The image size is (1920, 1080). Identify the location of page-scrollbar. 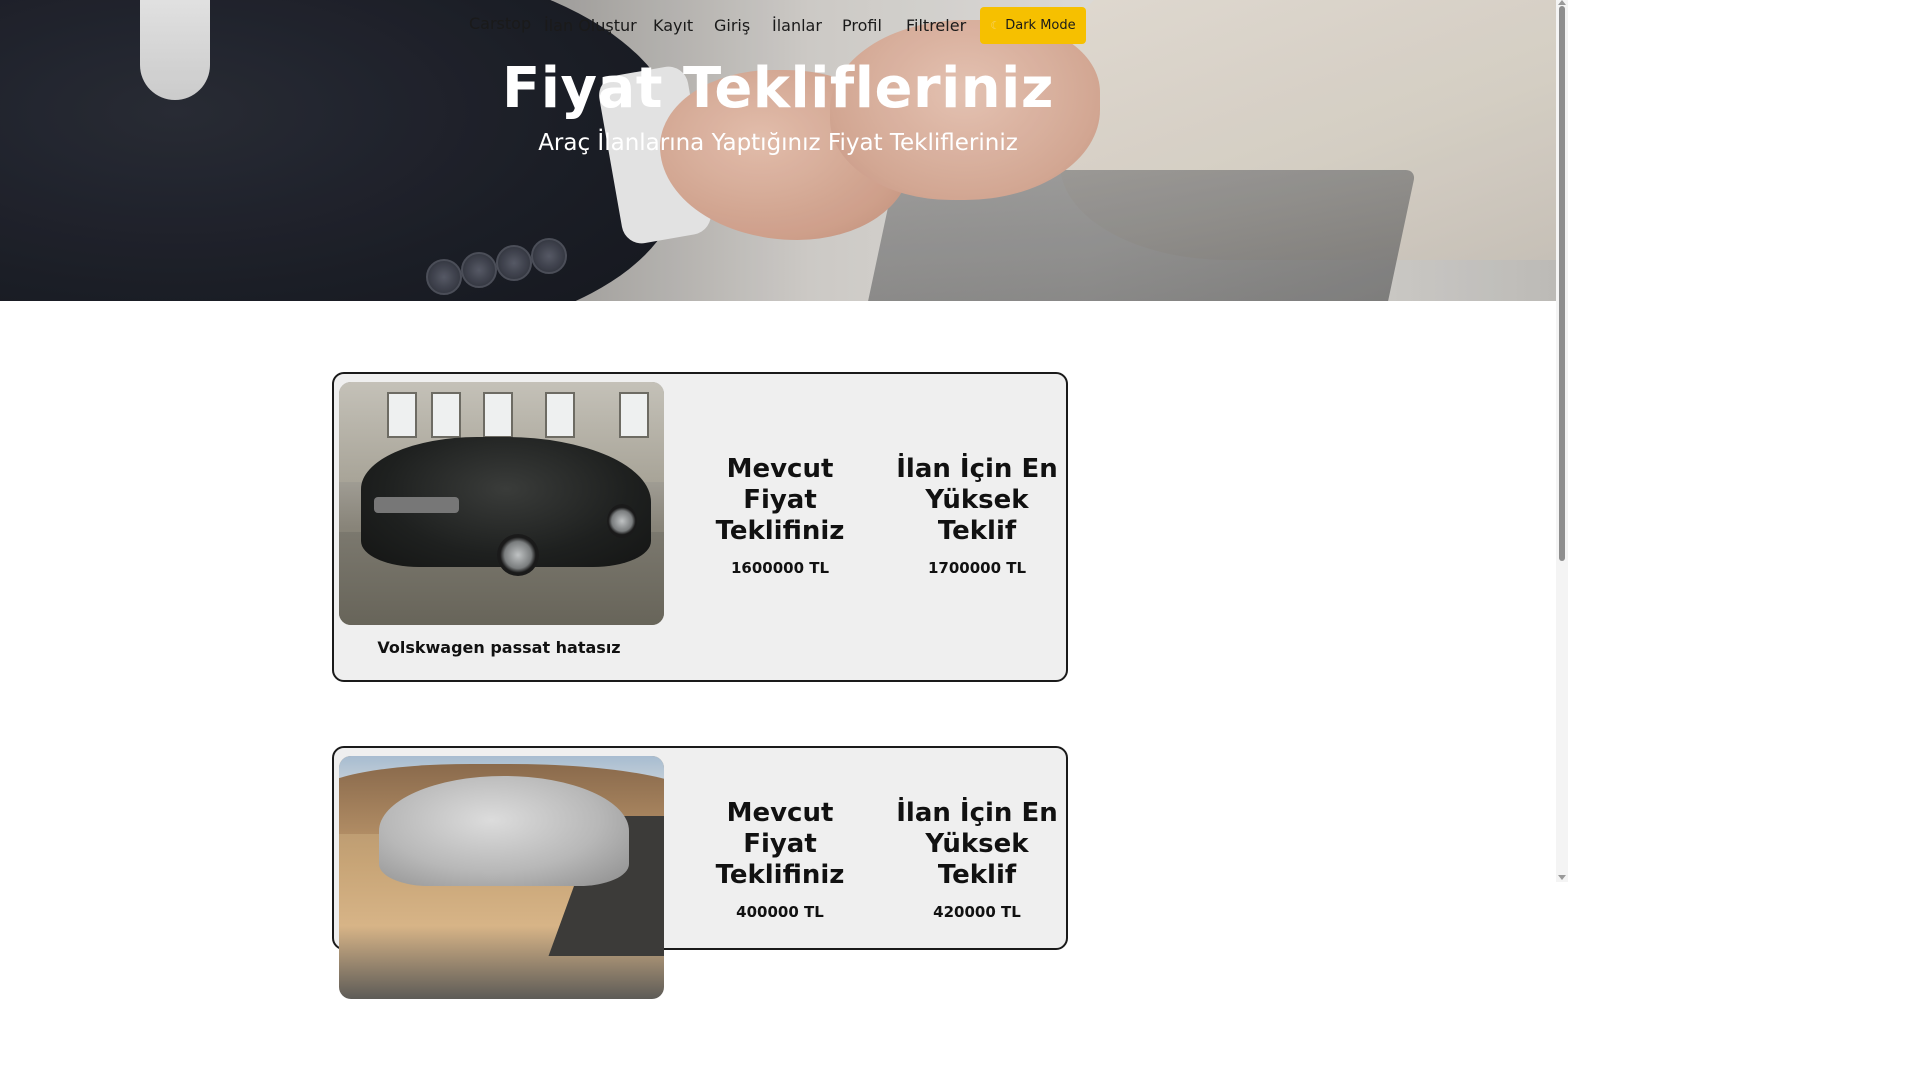
(1562, 441).